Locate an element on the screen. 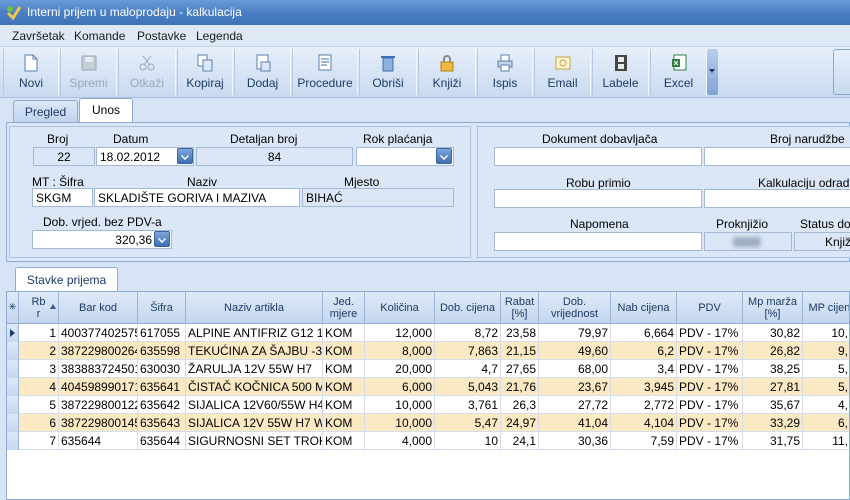 The width and height of the screenshot is (850, 500). cell-naziv: ŽARULJA 12V 55W H7 is located at coordinates (254, 369).